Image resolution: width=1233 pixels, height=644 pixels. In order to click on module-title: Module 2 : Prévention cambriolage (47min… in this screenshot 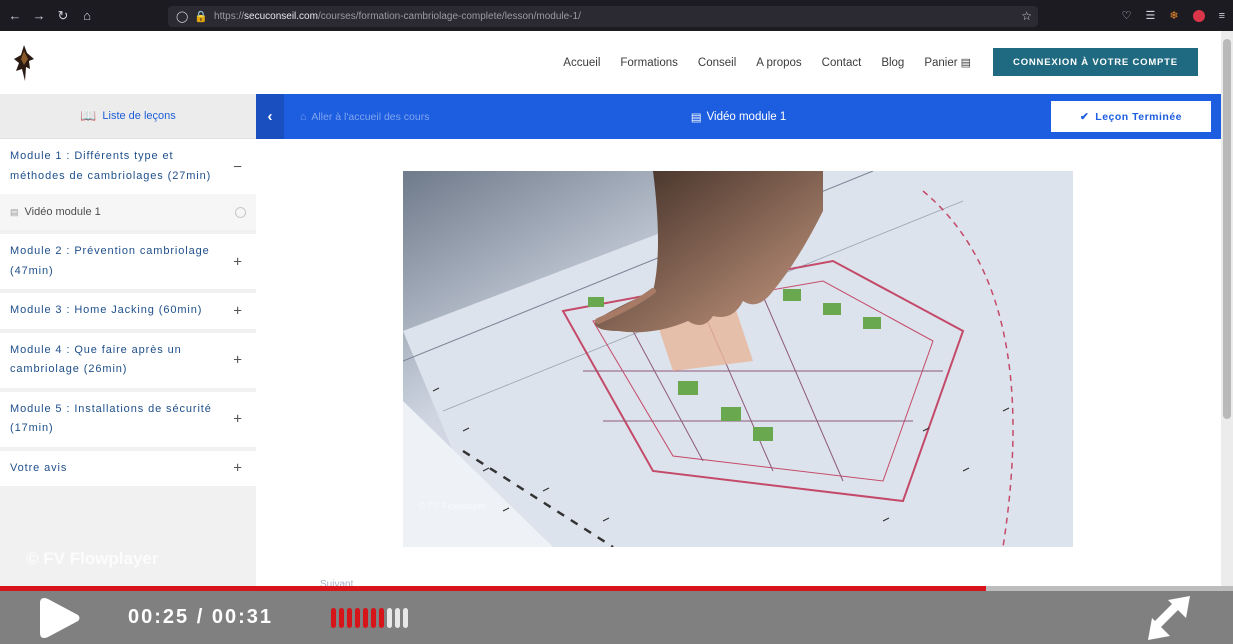, I will do `click(110, 261)`.